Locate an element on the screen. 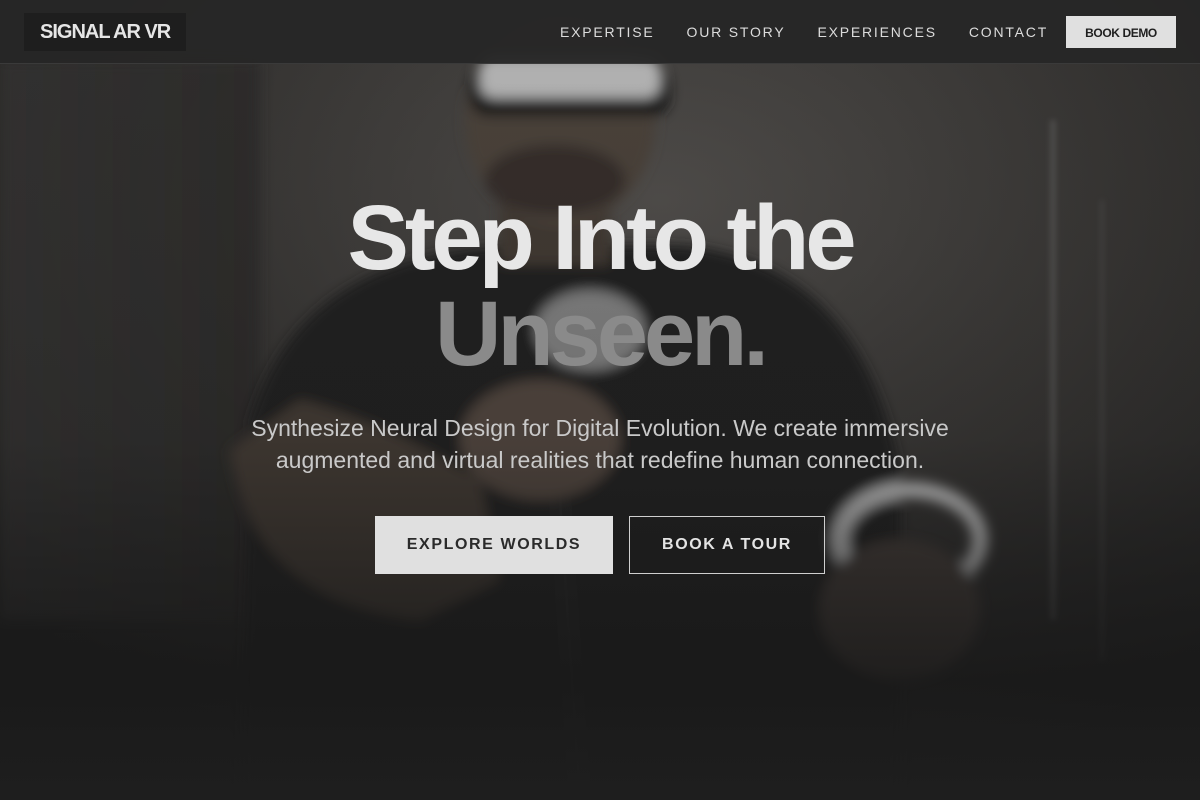 The image size is (1200, 800). nav-links: EXPERTISE OUR STORY EXPERIENCES CONTACT is located at coordinates (804, 32).